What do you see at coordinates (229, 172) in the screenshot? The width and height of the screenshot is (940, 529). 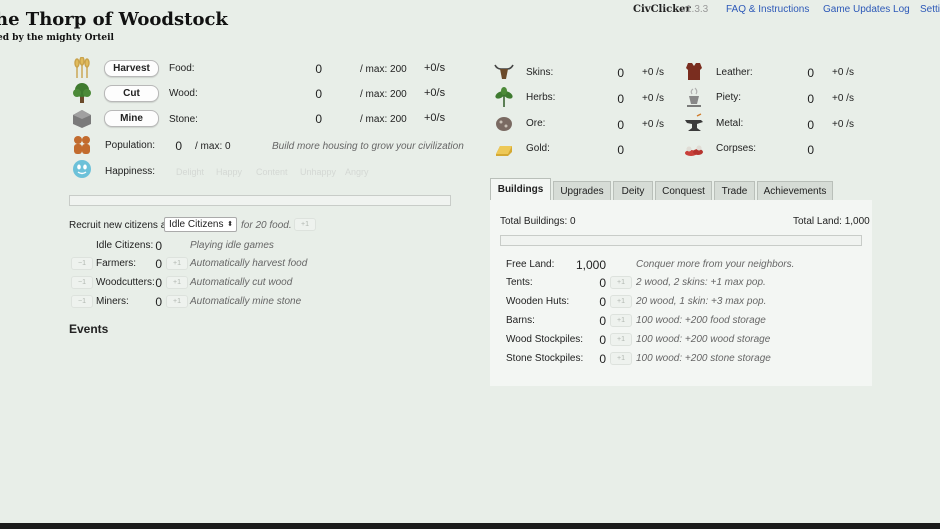 I see `happiness-level-happy: Happy` at bounding box center [229, 172].